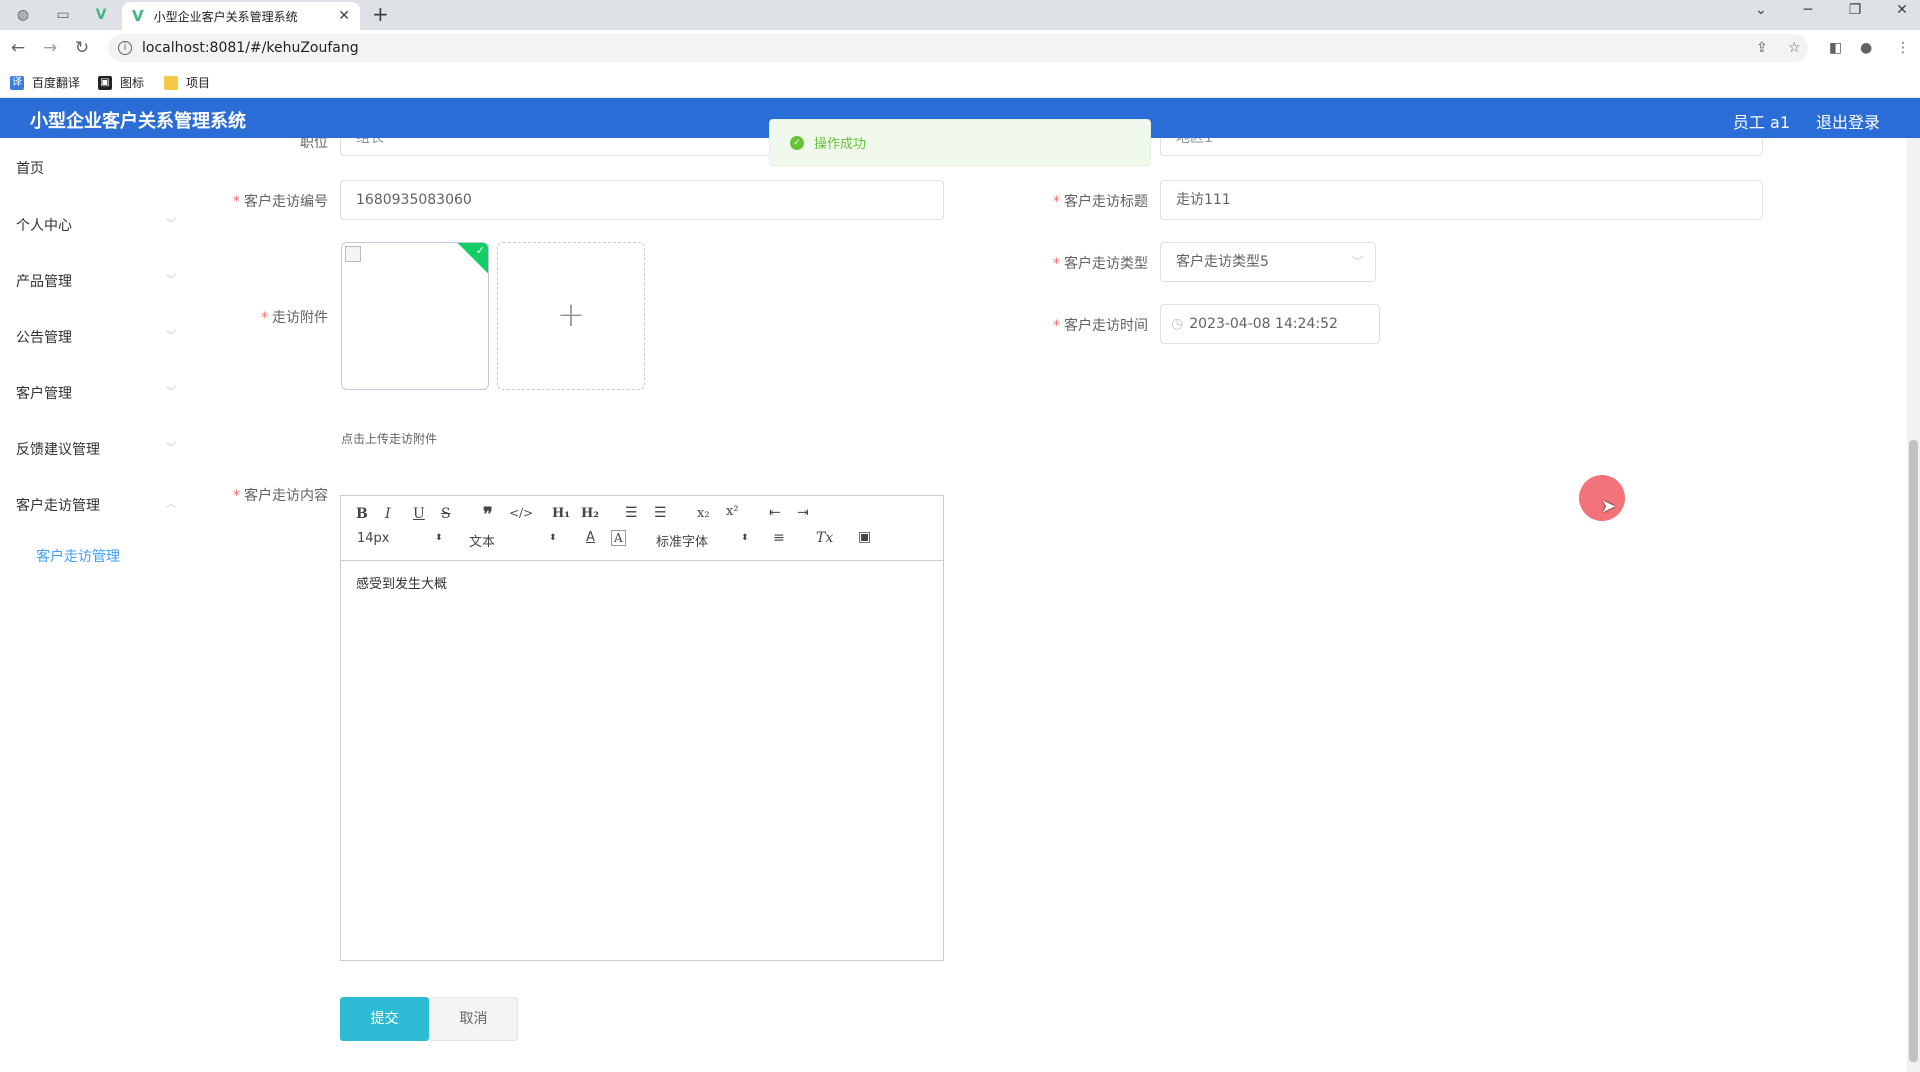 The height and width of the screenshot is (1072, 1920). I want to click on indent-icon: ⇥, so click(803, 513).